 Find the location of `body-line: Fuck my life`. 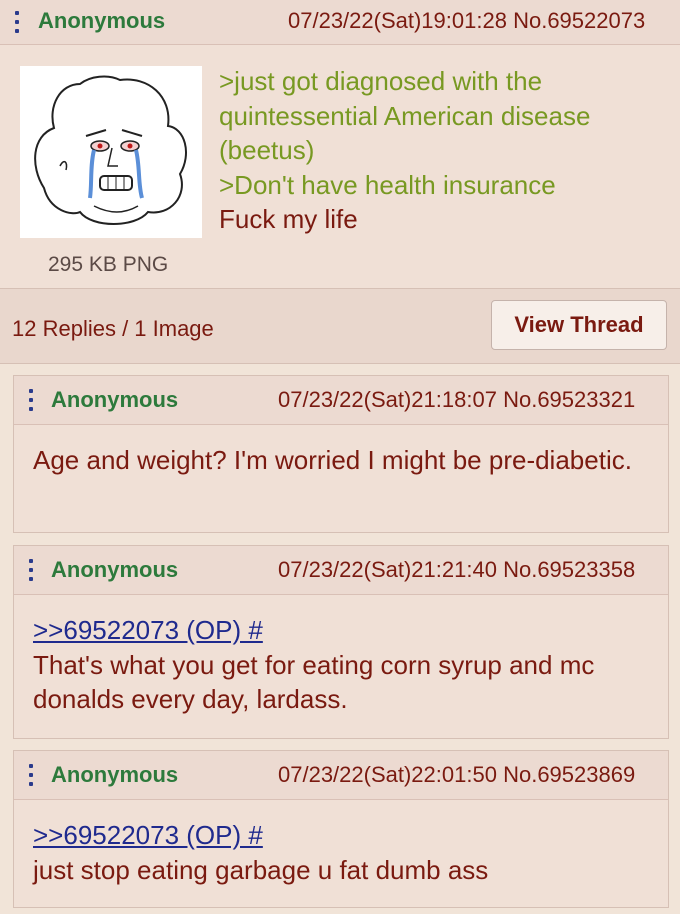

body-line: Fuck my life is located at coordinates (288, 219).